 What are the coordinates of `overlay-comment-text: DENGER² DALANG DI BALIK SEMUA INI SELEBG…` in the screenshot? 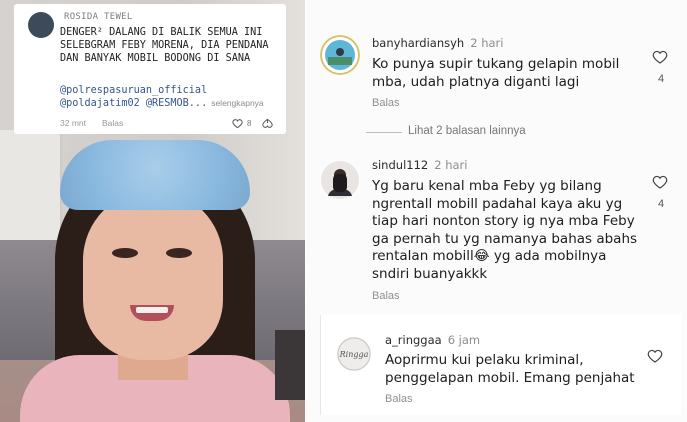 It's located at (164, 45).